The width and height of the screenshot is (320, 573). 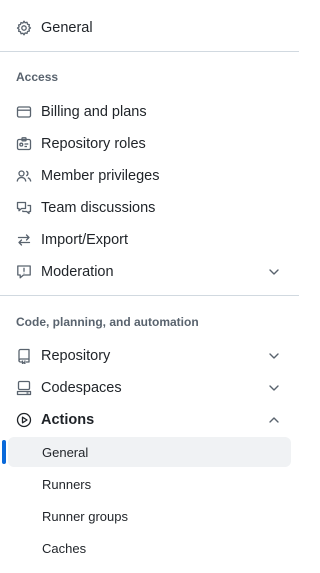 I want to click on comment-discussion-icon, so click(x=24, y=208).